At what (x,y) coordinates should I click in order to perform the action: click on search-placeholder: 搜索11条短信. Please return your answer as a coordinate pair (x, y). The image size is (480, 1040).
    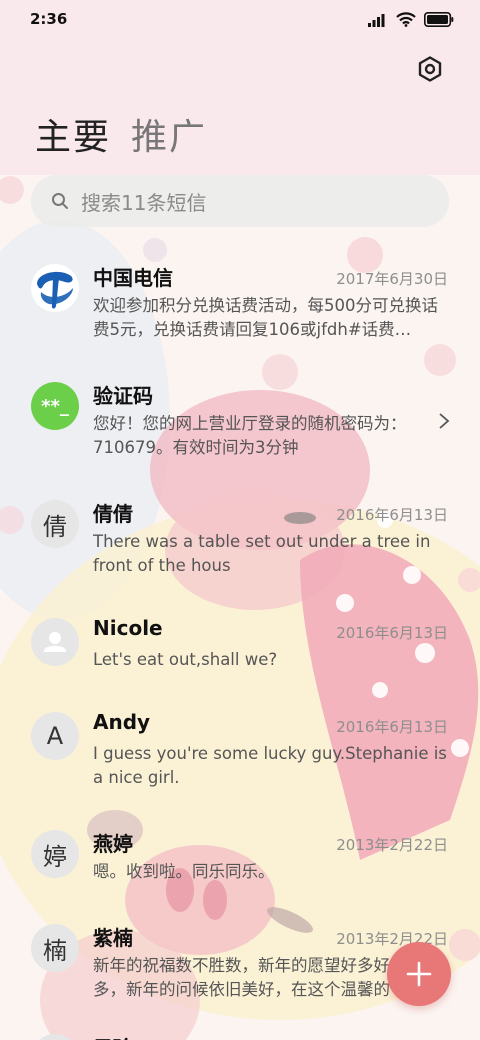
    Looking at the image, I should click on (144, 202).